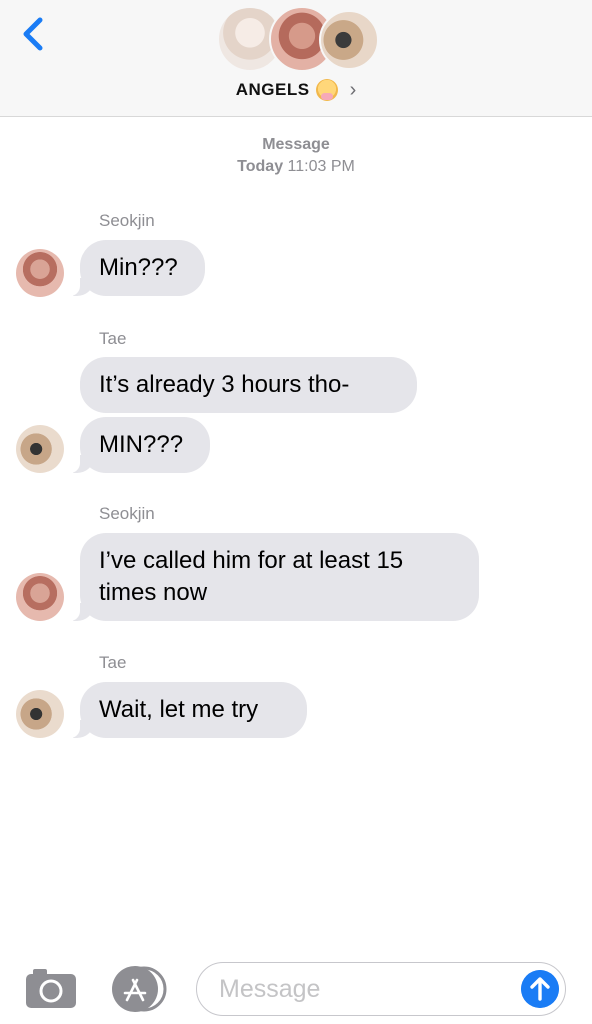  Describe the element at coordinates (381, 989) in the screenshot. I see `message-input: Message` at that location.